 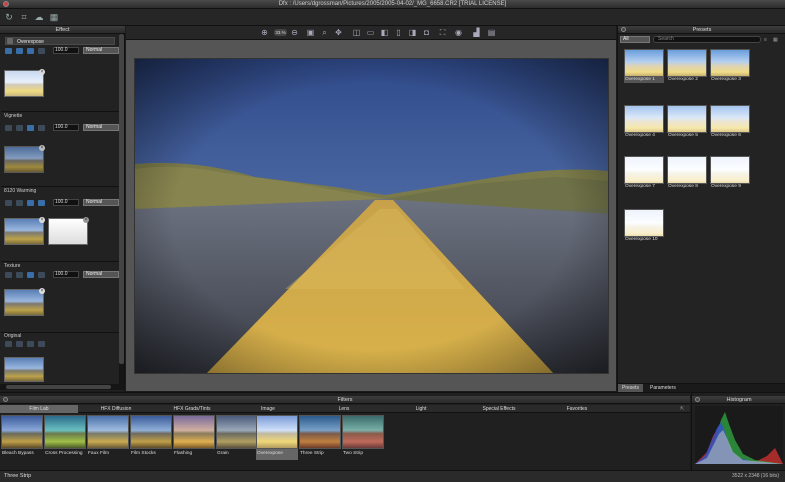 I want to click on refresh-icon: ↻, so click(x=9, y=17).